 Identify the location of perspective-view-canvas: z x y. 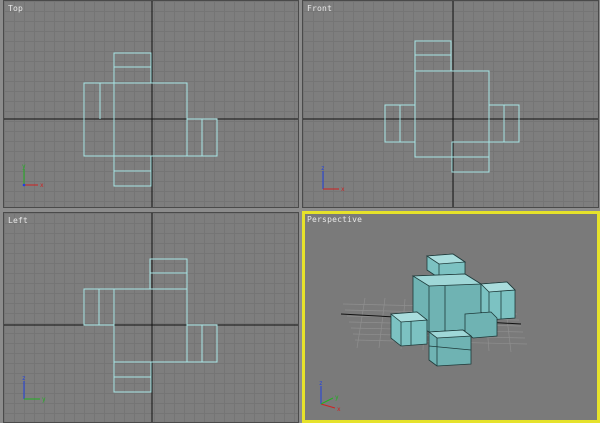
(423, 333).